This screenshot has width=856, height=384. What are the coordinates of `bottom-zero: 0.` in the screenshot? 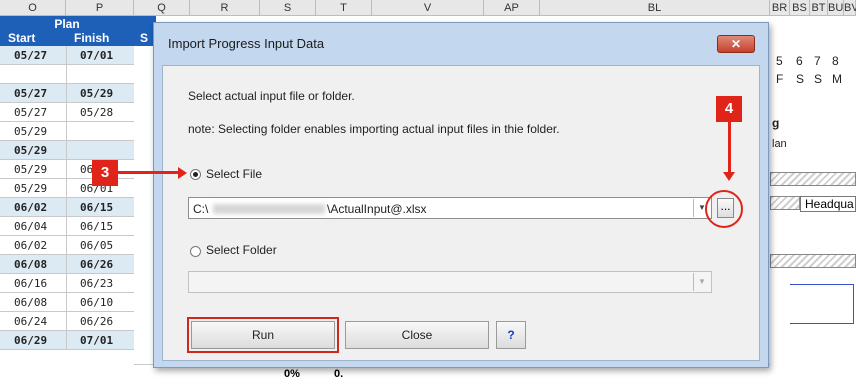 It's located at (339, 374).